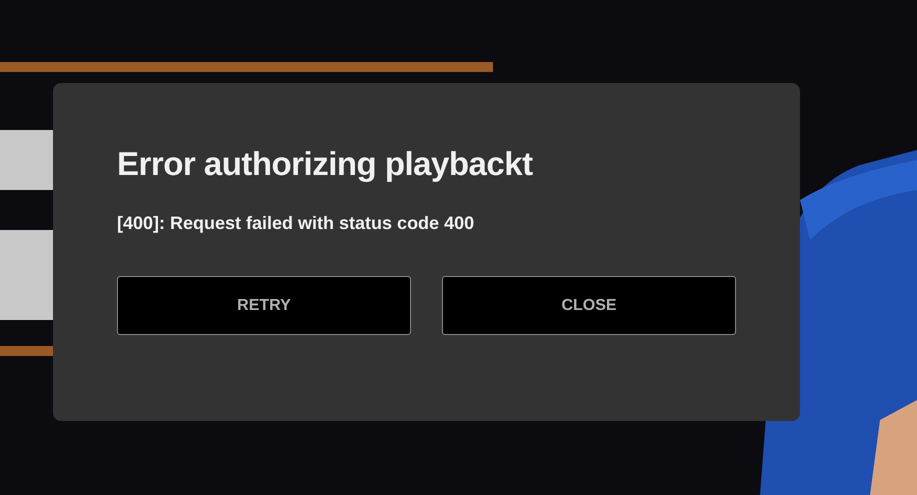  Describe the element at coordinates (325, 164) in the screenshot. I see `dialog-title: Error authorizing playbackt` at that location.